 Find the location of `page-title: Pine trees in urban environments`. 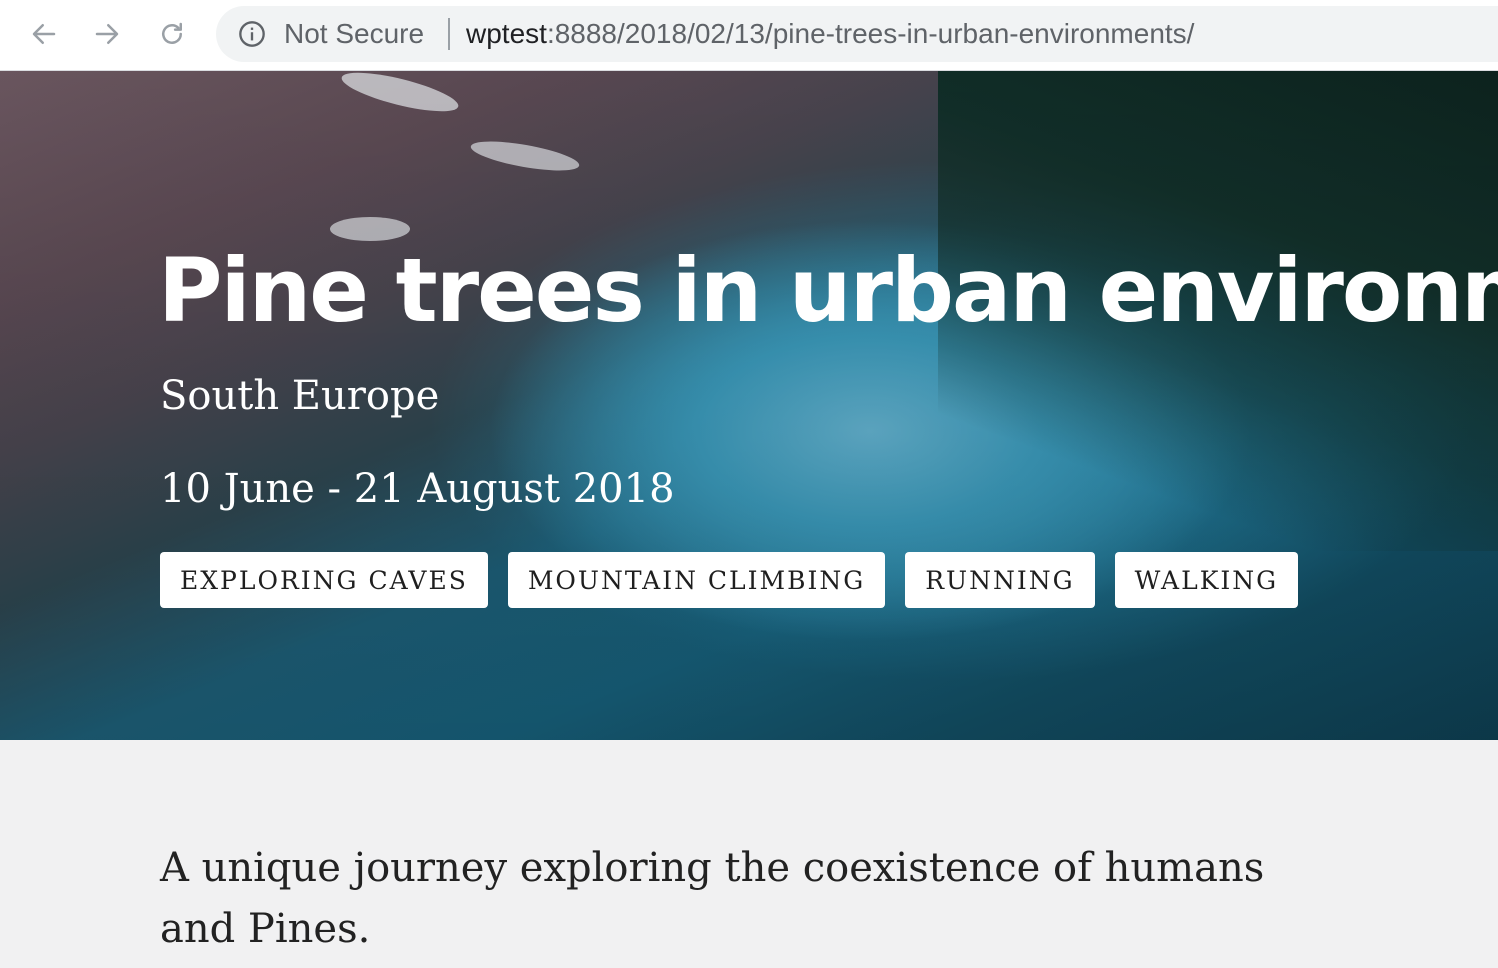

page-title: Pine trees in urban environments is located at coordinates (828, 290).